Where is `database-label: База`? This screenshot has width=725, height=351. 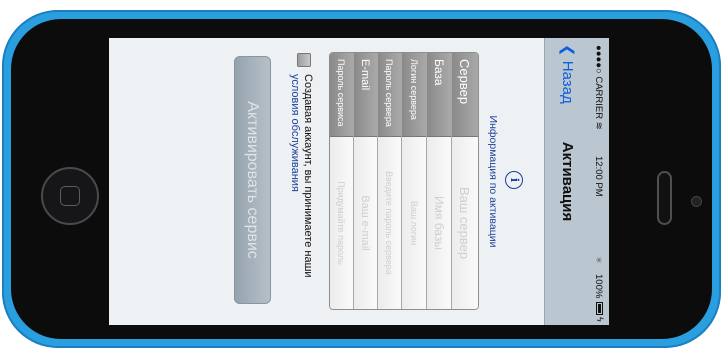 database-label: База is located at coordinates (439, 95).